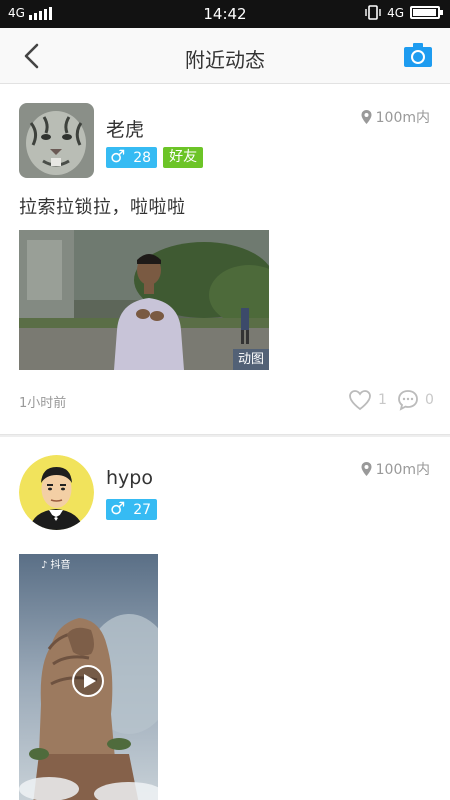 This screenshot has width=450, height=800. What do you see at coordinates (251, 359) in the screenshot?
I see `gif-tag: 动图` at bounding box center [251, 359].